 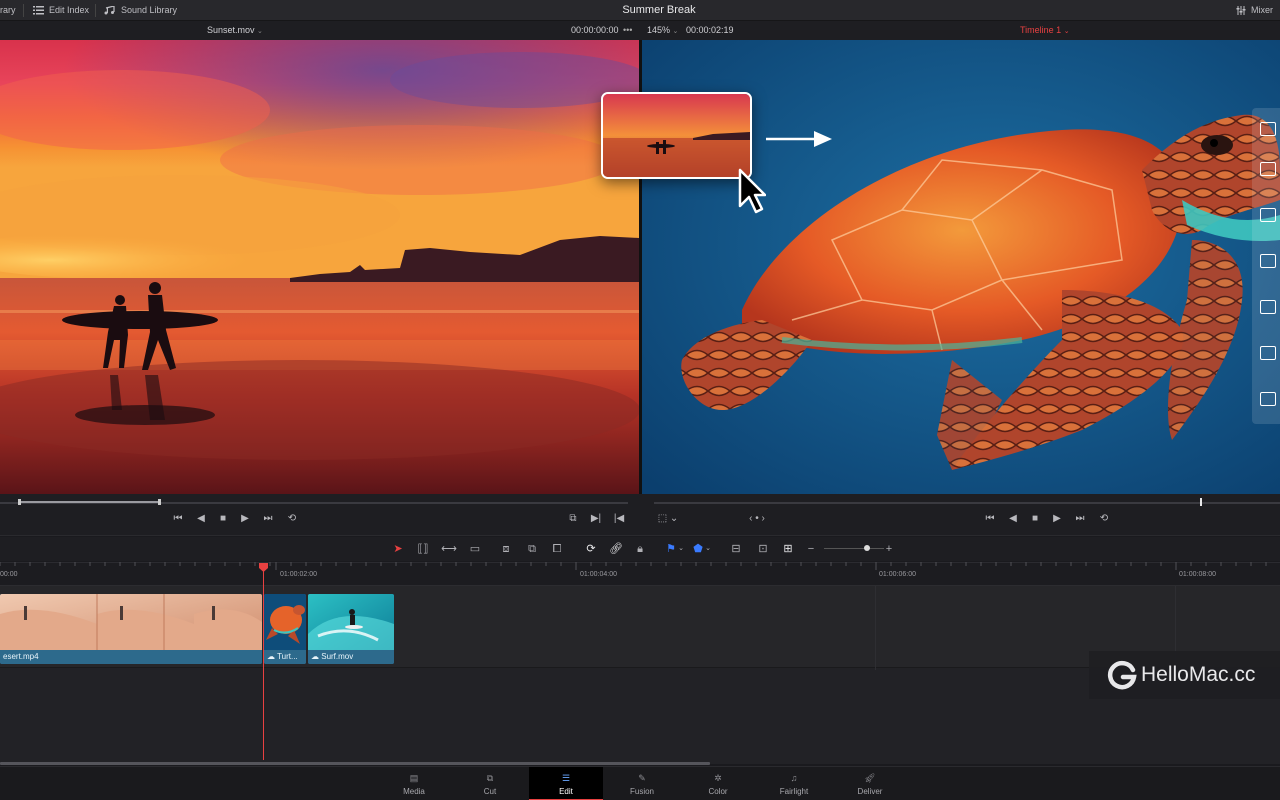 I want to click on tab-fairlight: ♫ Fairlight, so click(x=794, y=783).